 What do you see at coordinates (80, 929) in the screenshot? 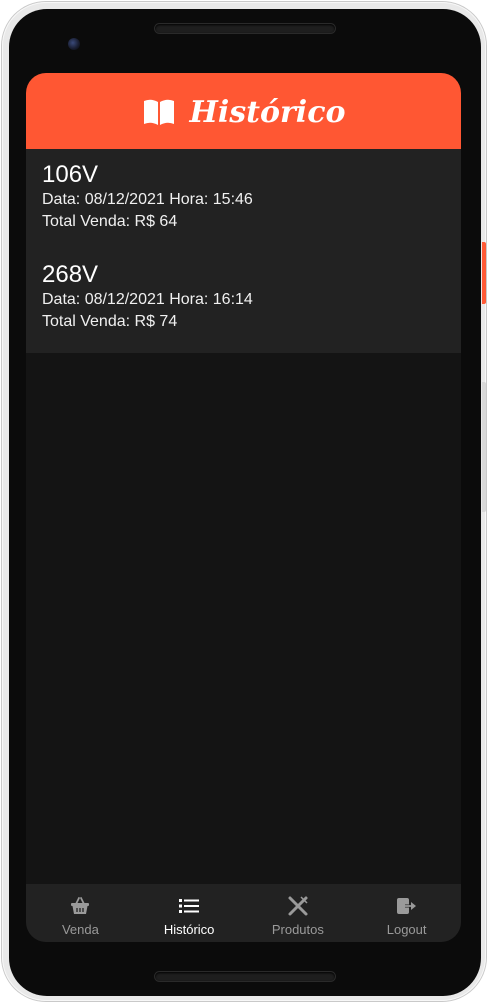
I see `nav-label: Venda` at bounding box center [80, 929].